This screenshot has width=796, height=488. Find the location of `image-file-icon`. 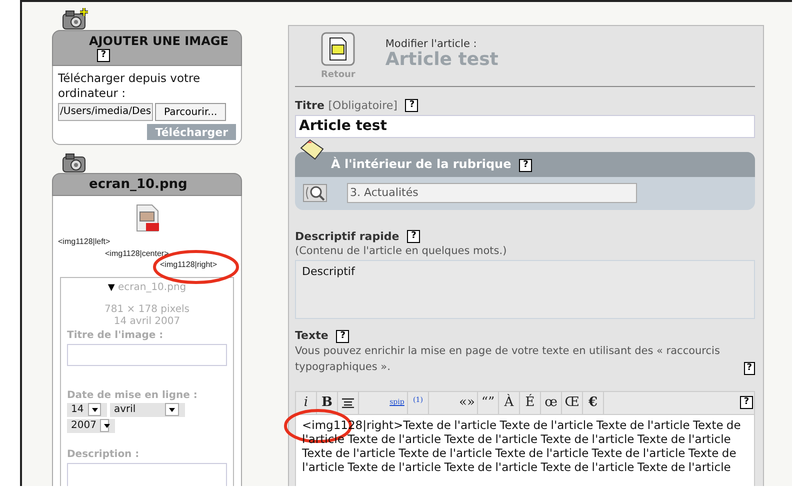

image-file-icon is located at coordinates (147, 218).